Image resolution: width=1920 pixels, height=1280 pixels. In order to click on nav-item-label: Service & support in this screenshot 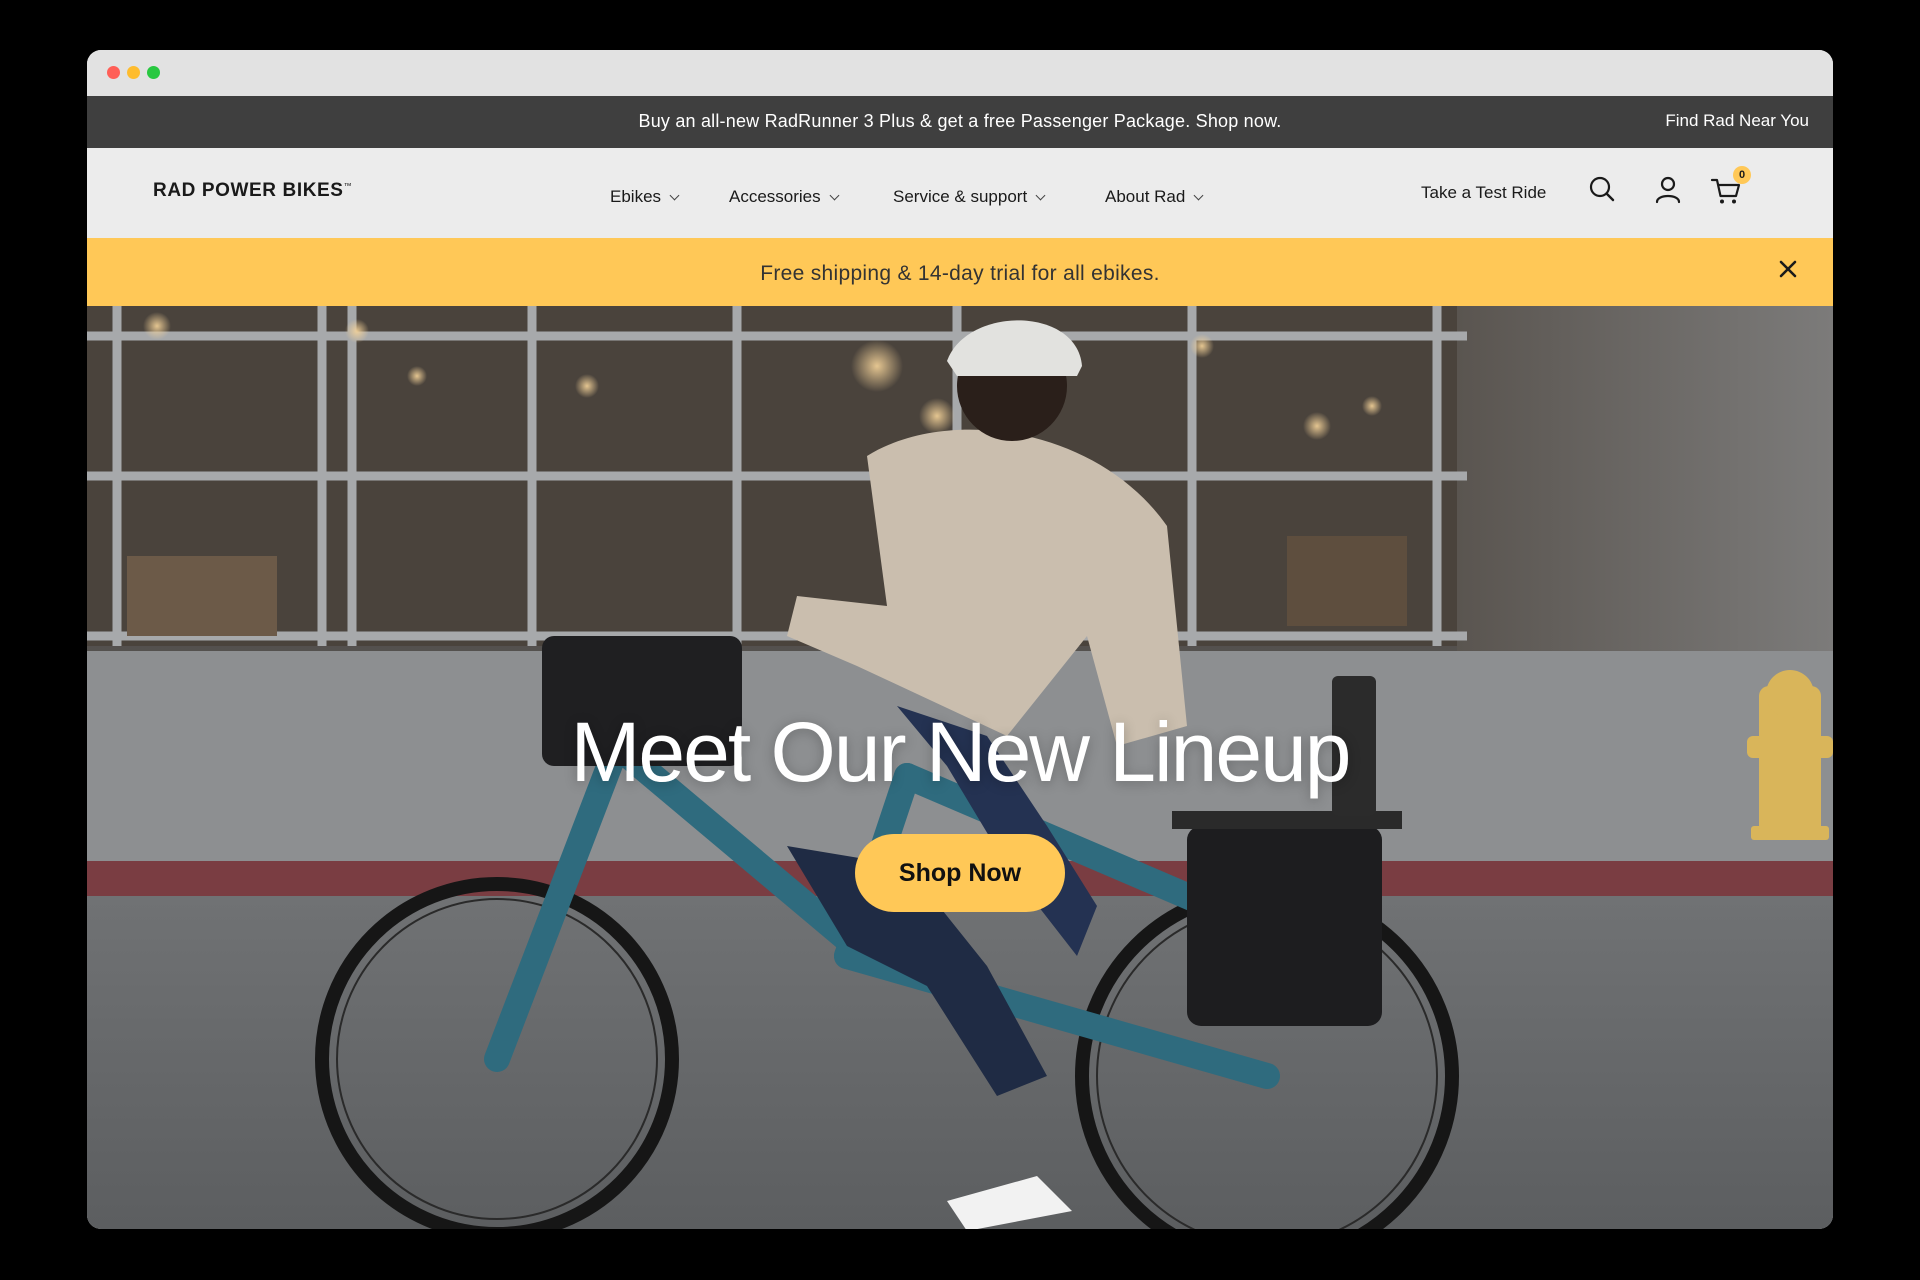, I will do `click(960, 196)`.